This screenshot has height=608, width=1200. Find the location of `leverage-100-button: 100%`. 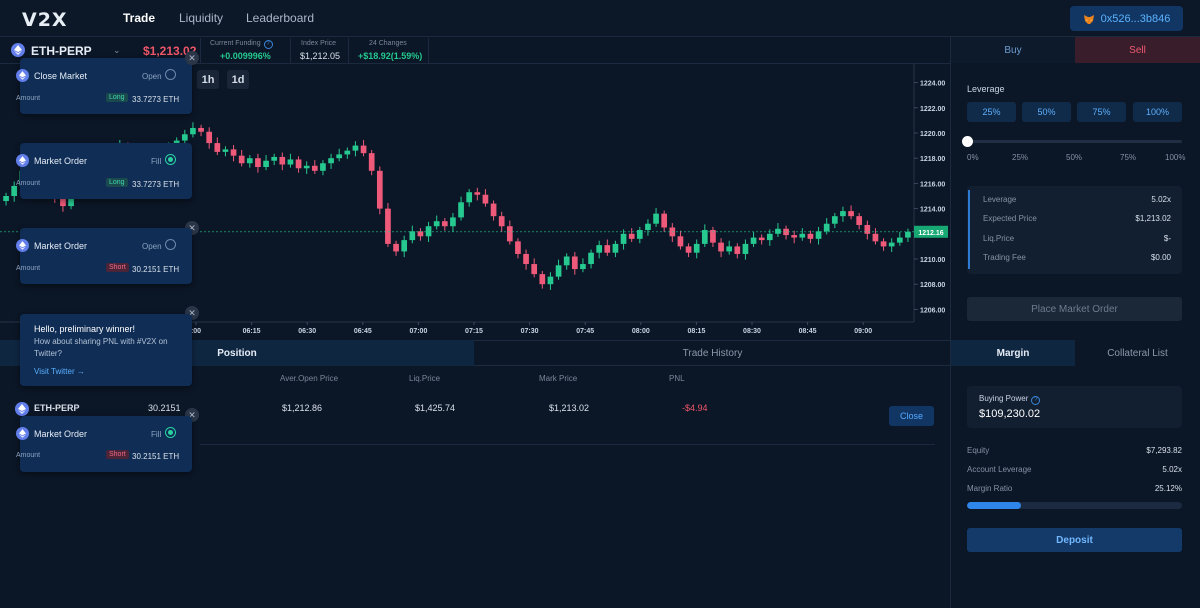

leverage-100-button: 100% is located at coordinates (1157, 112).